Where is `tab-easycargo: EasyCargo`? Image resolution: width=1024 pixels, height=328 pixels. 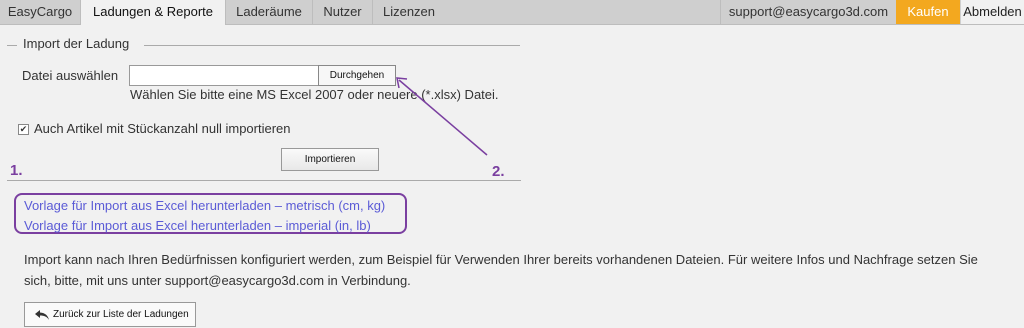
tab-easycargo: EasyCargo is located at coordinates (40, 12).